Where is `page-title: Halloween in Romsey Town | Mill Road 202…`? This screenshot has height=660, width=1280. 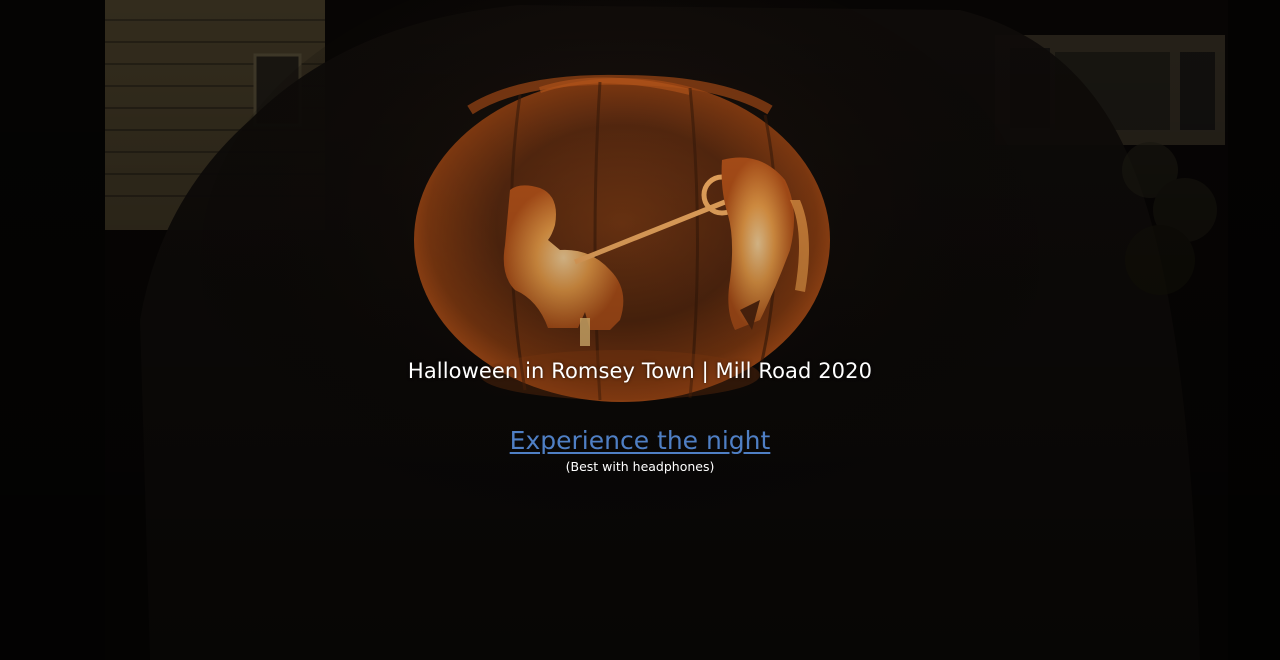 page-title: Halloween in Romsey Town | Mill Road 202… is located at coordinates (640, 371).